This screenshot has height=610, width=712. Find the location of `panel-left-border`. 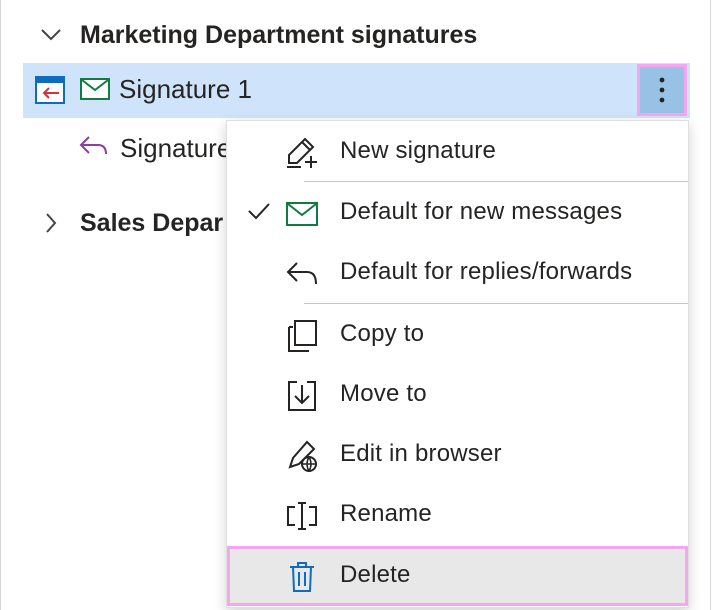

panel-left-border is located at coordinates (0, 305).